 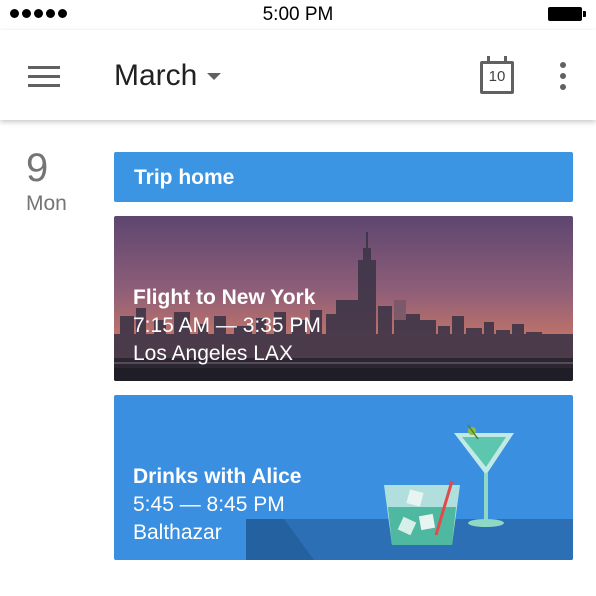 I want to click on event-trip-home: Trip home, so click(x=343, y=177).